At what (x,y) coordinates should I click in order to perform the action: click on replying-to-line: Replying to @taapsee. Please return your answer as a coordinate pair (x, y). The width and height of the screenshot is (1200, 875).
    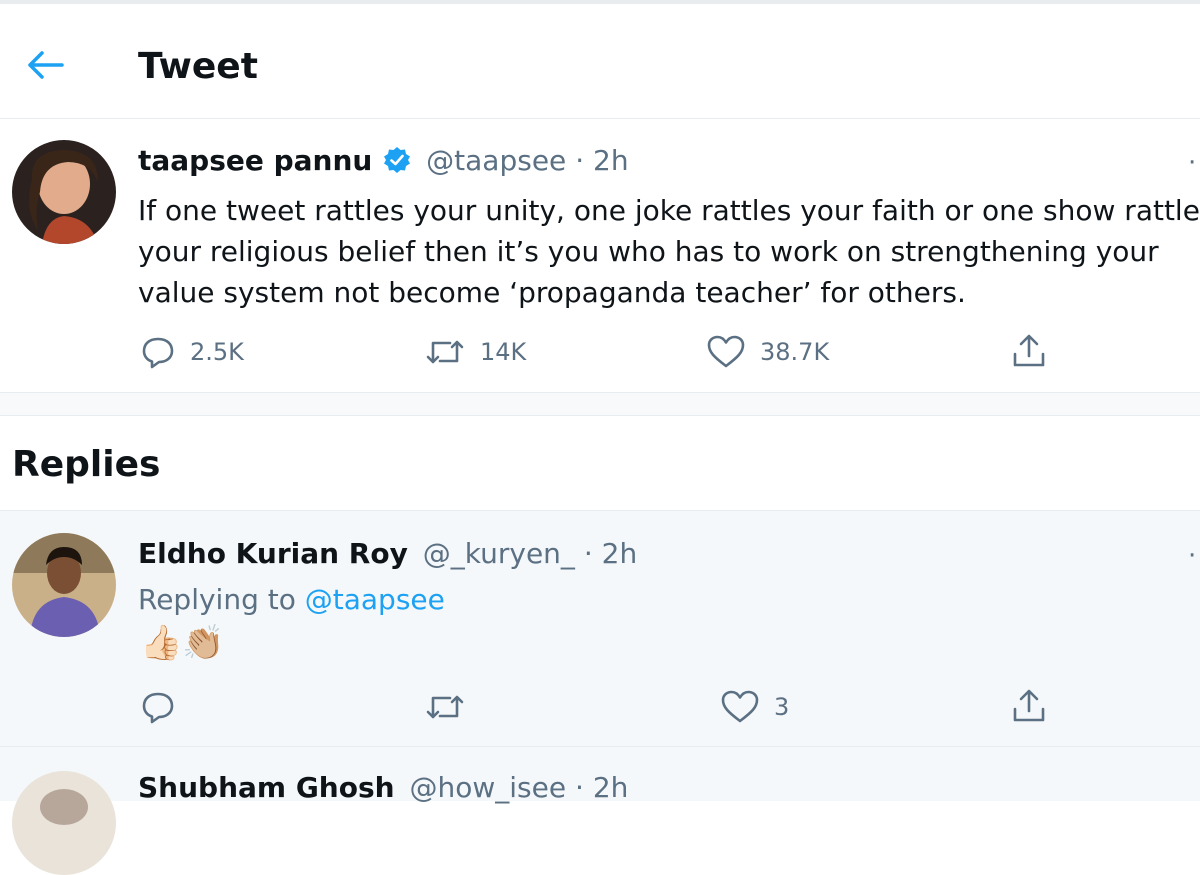
    Looking at the image, I should click on (291, 599).